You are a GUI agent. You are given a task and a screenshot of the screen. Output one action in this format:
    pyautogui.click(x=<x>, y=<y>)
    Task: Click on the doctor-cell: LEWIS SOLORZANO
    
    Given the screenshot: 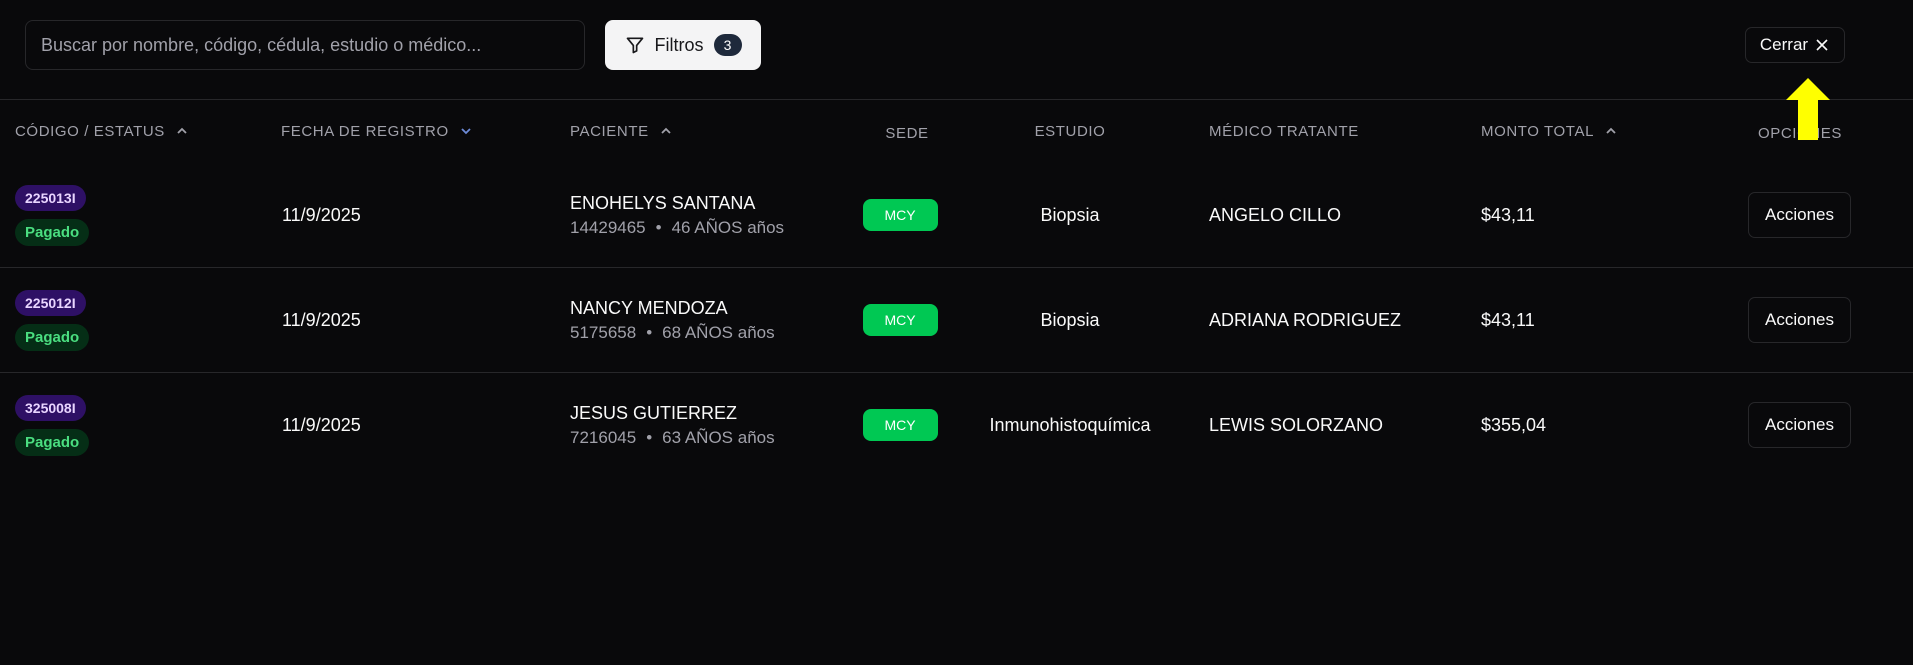 What is the action you would take?
    pyautogui.click(x=1296, y=424)
    